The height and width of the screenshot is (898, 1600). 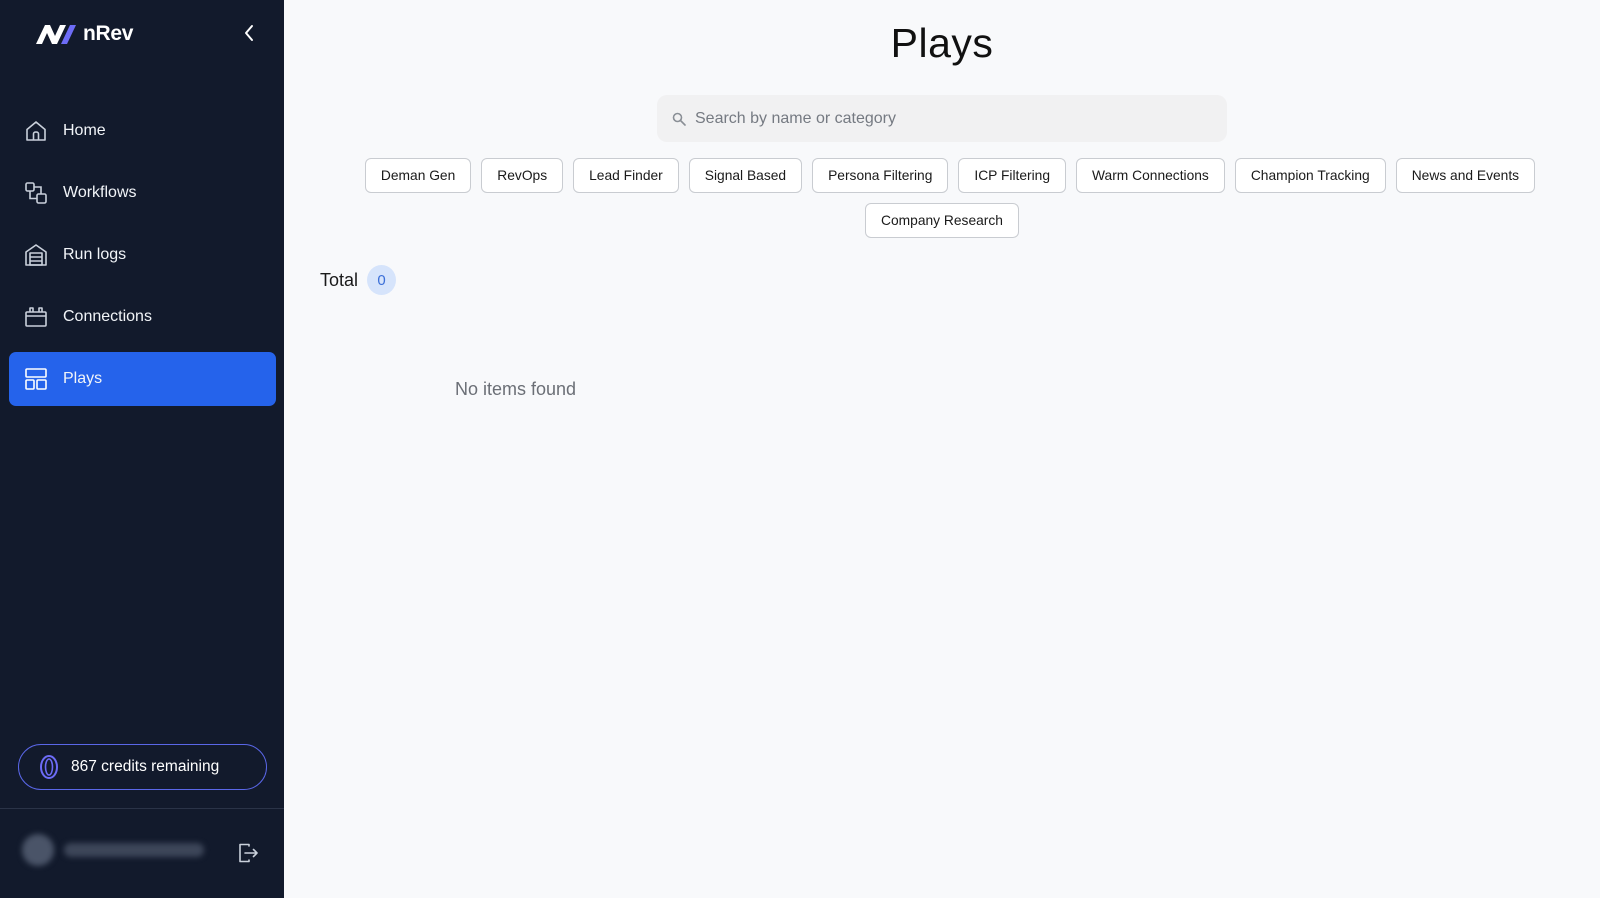 What do you see at coordinates (107, 316) in the screenshot?
I see `sidebar-item-label: Connections` at bounding box center [107, 316].